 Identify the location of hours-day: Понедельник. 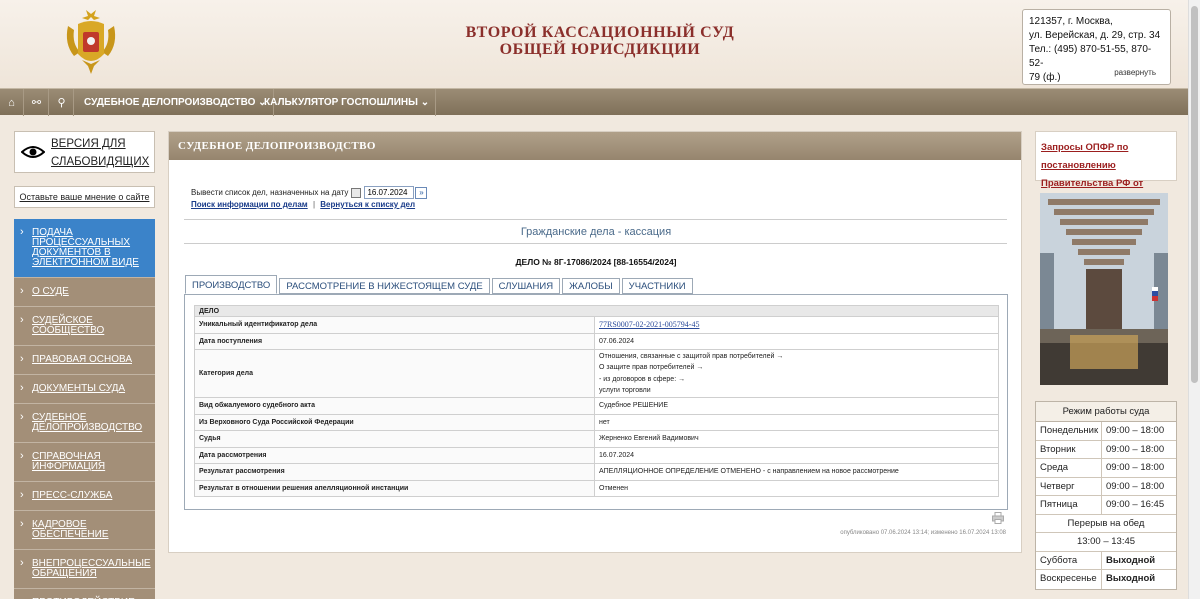
(1069, 431).